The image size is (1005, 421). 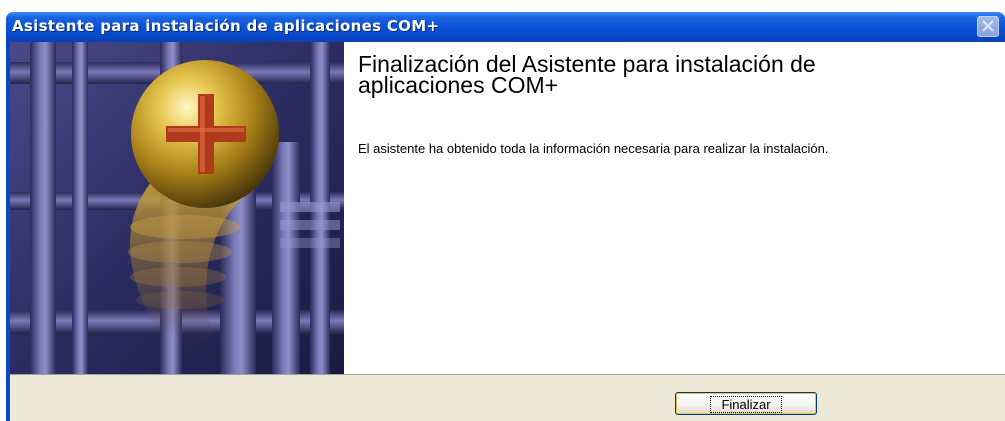 I want to click on wizard-footer: Finalizar, so click(x=507, y=398).